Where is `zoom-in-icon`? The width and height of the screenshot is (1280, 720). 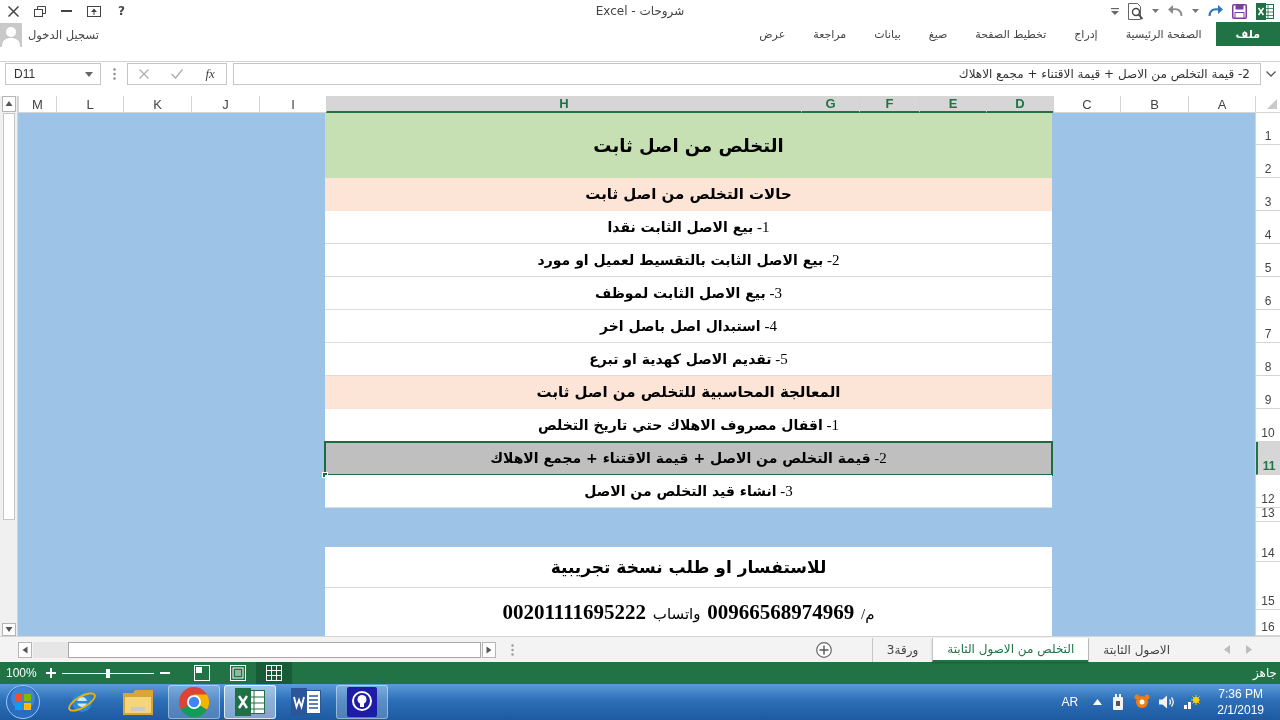
zoom-in-icon is located at coordinates (51, 673).